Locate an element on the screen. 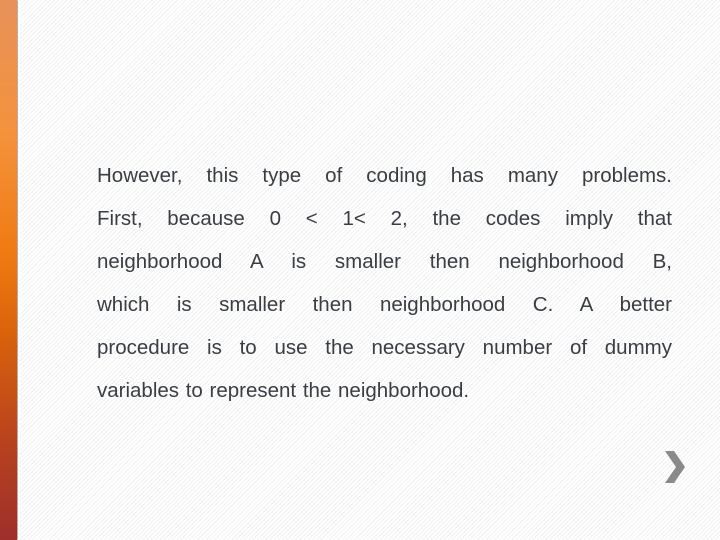 Image resolution: width=720 pixels, height=540 pixels. side-bar-divider is located at coordinates (19, 270).